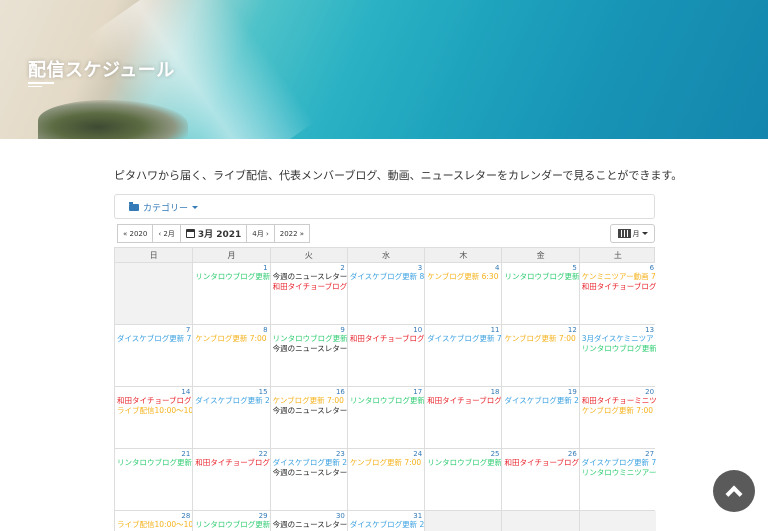 The width and height of the screenshot is (768, 531). What do you see at coordinates (386, 515) in the screenshot?
I see `day-number: 31` at bounding box center [386, 515].